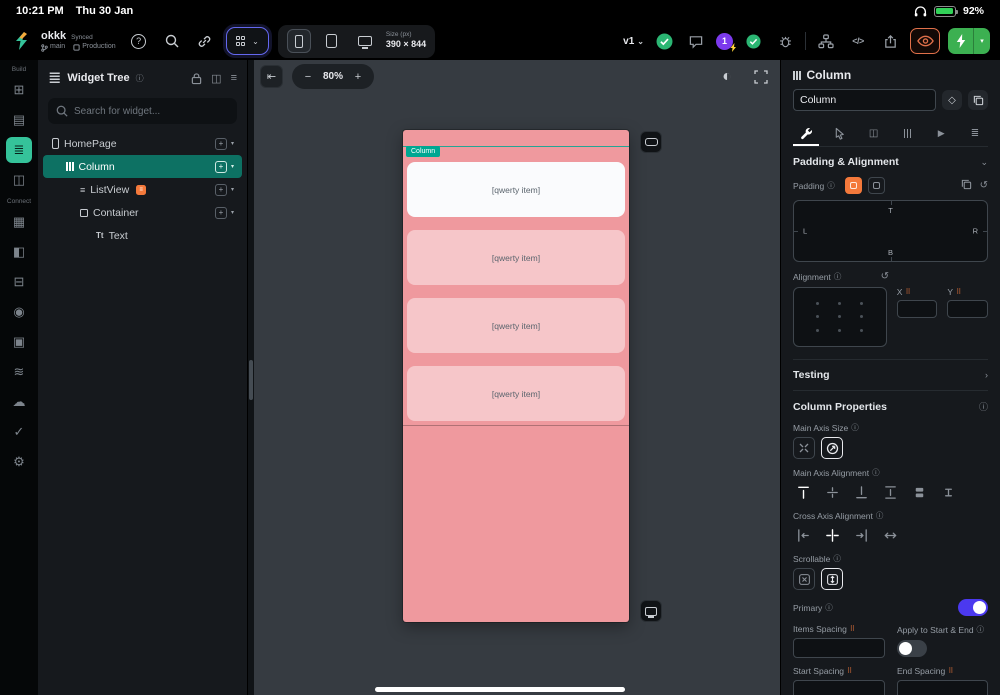 The width and height of the screenshot is (1000, 695). I want to click on section-padding-alignment: Padding & Alignment ⌄, so click(890, 162).